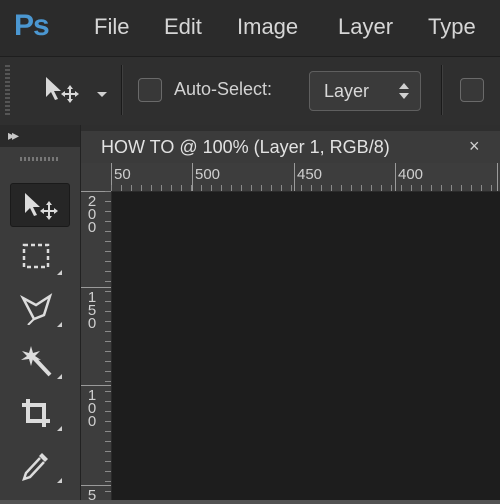  What do you see at coordinates (245, 147) in the screenshot?
I see `document-tab-title: HOW TO @ 100% (Layer 1, RGB/8)` at bounding box center [245, 147].